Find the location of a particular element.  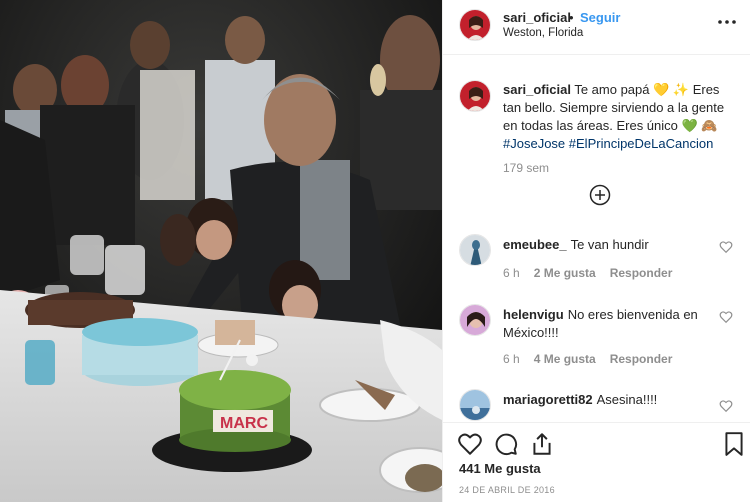

hashtag-link: #JoseJose is located at coordinates (534, 143).